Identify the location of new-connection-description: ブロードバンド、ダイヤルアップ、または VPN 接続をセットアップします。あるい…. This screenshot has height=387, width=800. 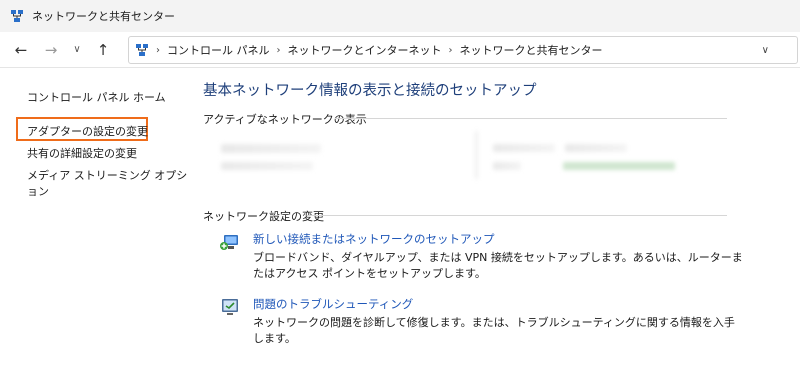
(498, 265).